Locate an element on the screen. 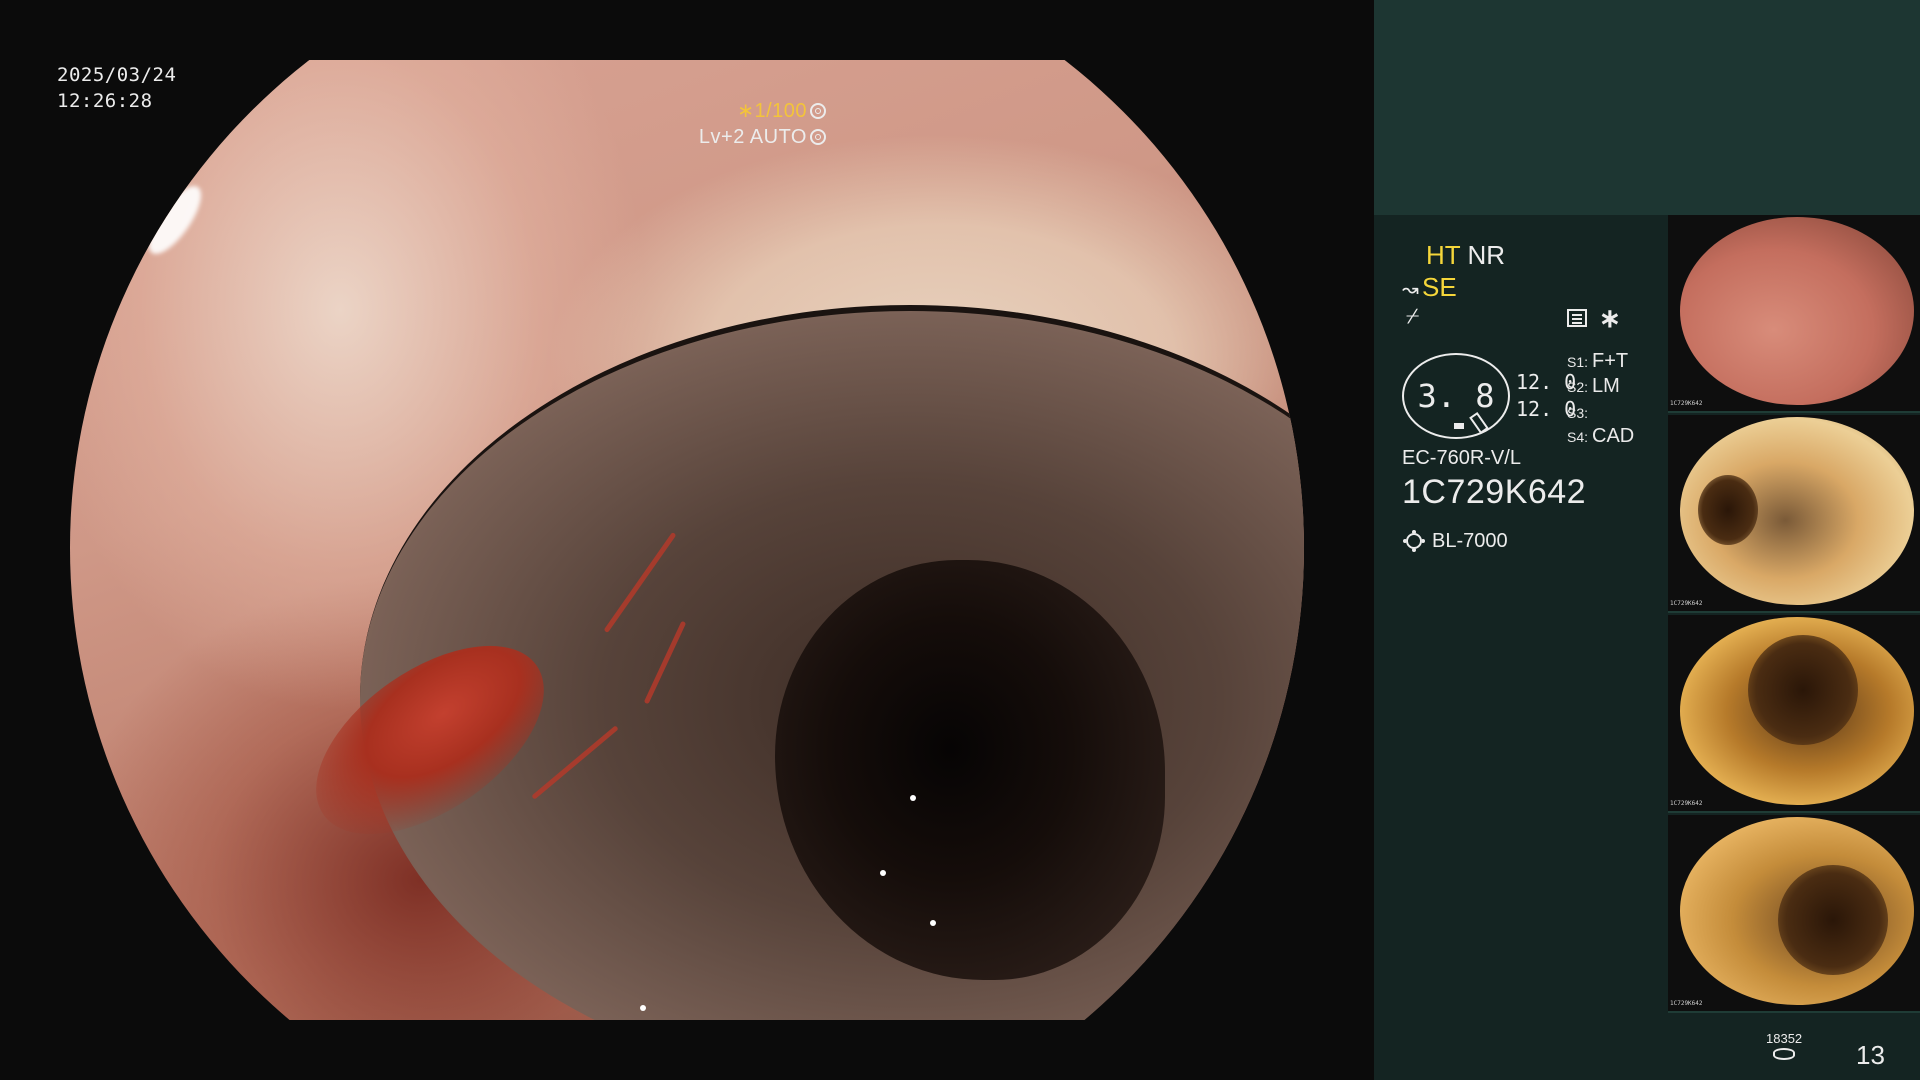  scope-serial: 1C729K642 is located at coordinates (1494, 492).